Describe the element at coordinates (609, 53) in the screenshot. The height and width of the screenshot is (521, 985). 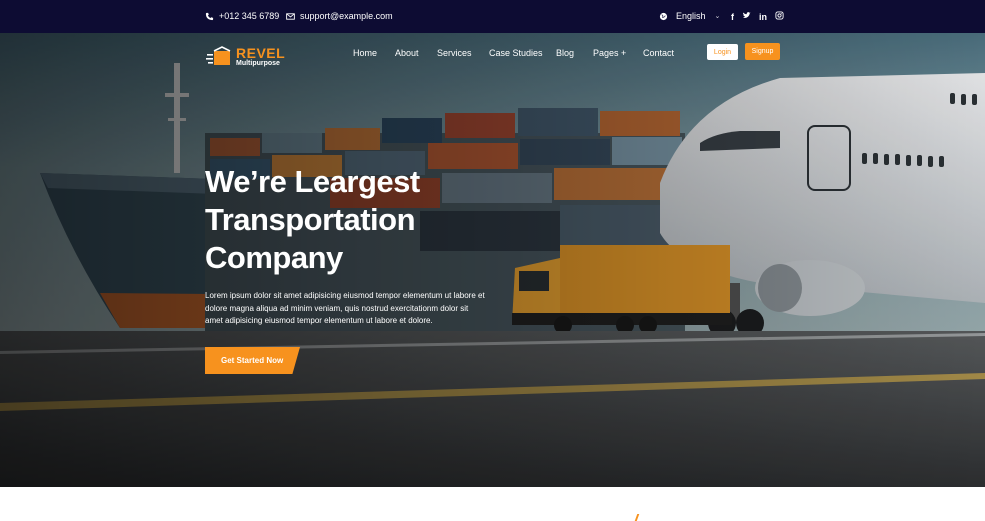
I see `nav-pages: Pages +` at that location.